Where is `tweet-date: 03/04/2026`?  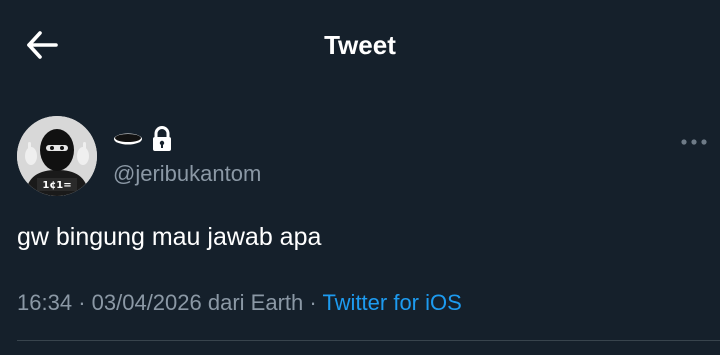 tweet-date: 03/04/2026 is located at coordinates (146, 302).